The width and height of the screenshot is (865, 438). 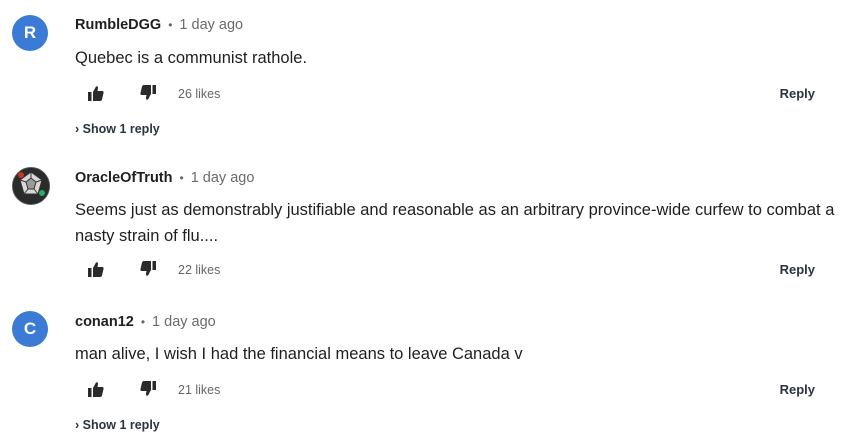 What do you see at coordinates (199, 390) in the screenshot?
I see `like-count: 21 likes` at bounding box center [199, 390].